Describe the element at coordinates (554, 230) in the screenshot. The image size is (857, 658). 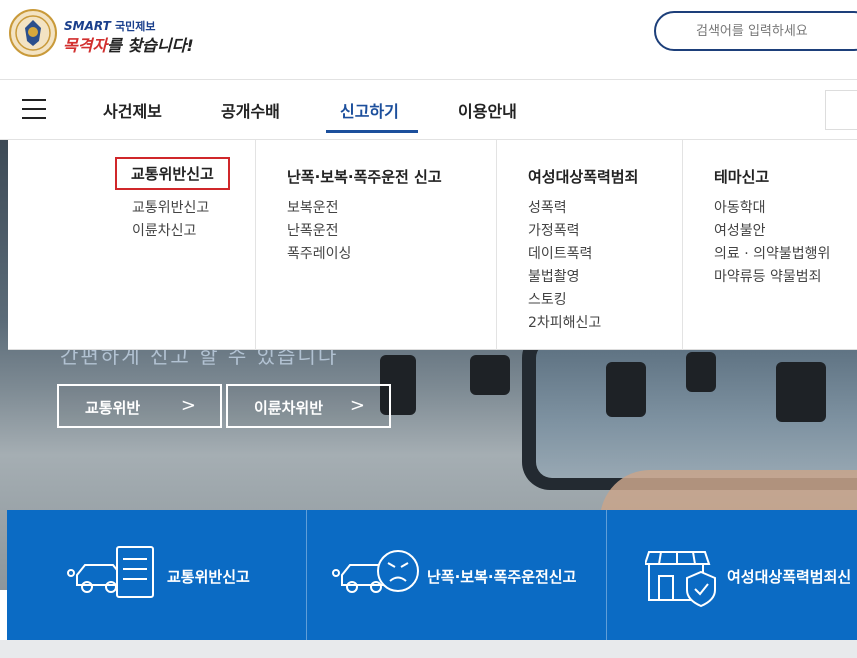
I see `menu-item: 가정폭력` at that location.